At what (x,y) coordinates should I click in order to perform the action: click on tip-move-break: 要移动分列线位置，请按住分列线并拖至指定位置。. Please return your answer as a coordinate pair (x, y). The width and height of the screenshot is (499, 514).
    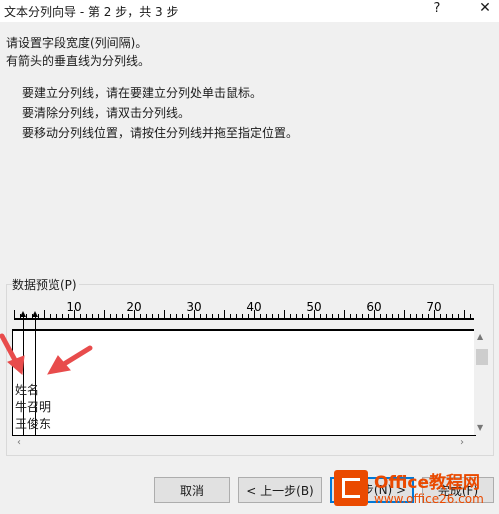
    Looking at the image, I should click on (160, 133).